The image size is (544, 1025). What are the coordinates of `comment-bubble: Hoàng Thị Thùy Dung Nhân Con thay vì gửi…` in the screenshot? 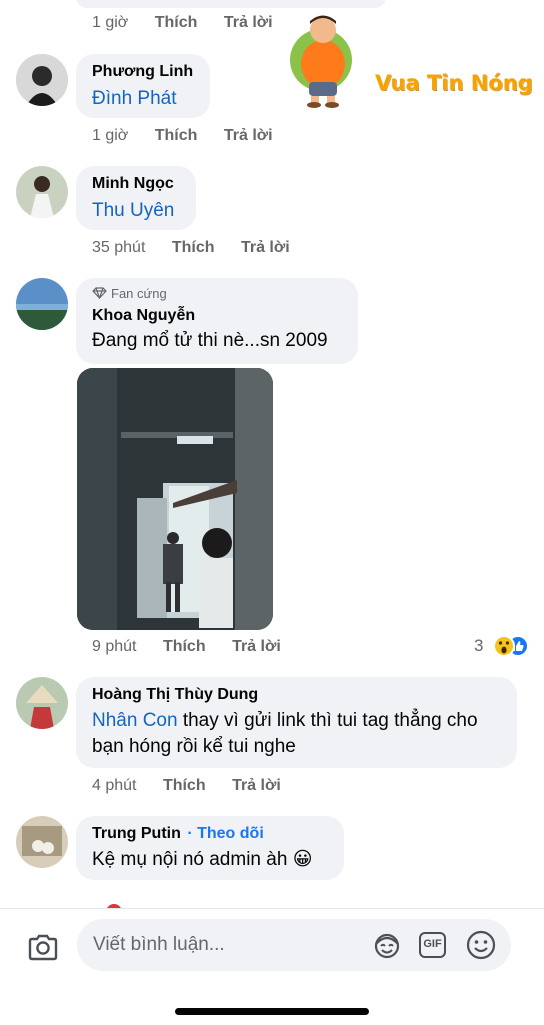 It's located at (296, 722).